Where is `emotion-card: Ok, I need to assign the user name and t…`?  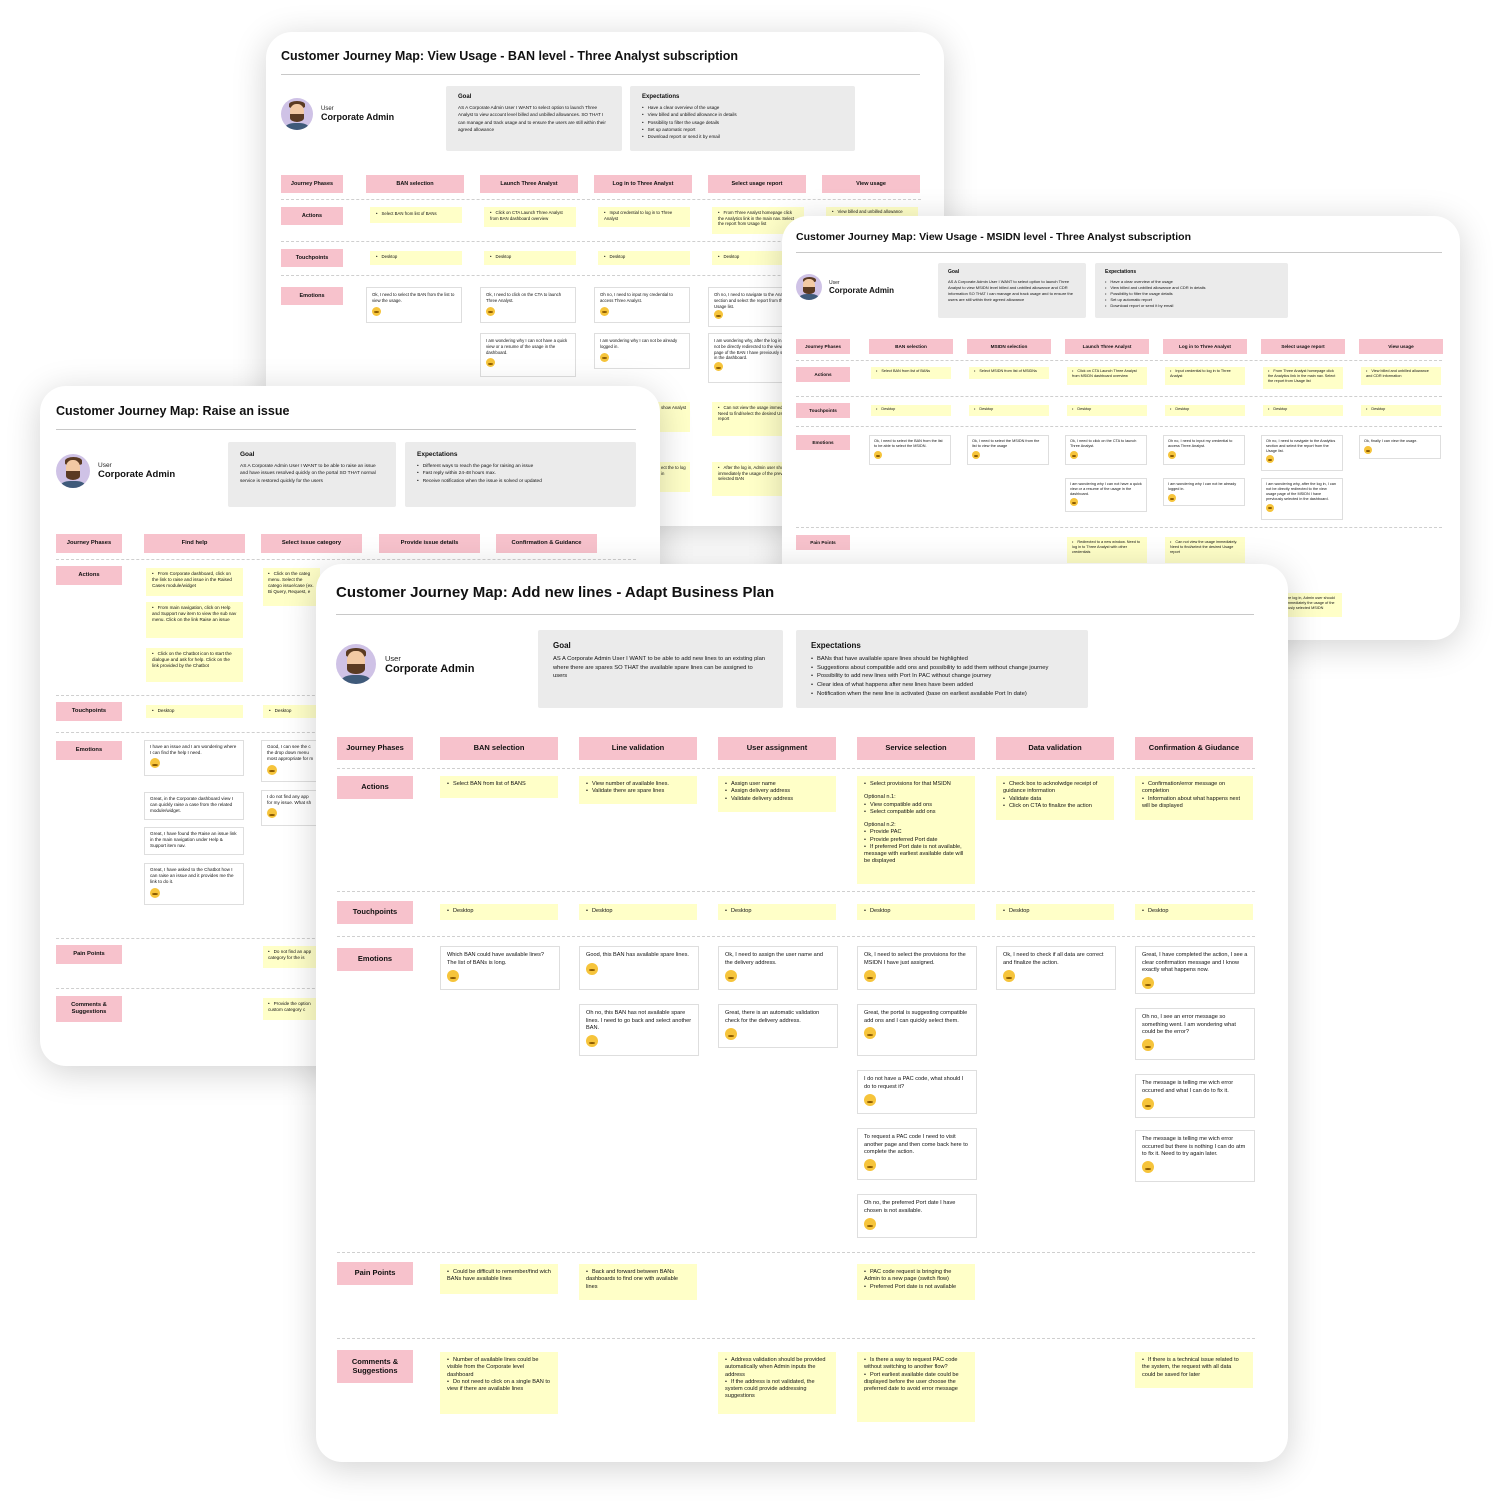
emotion-card: Ok, I need to assign the user name and t… is located at coordinates (778, 968).